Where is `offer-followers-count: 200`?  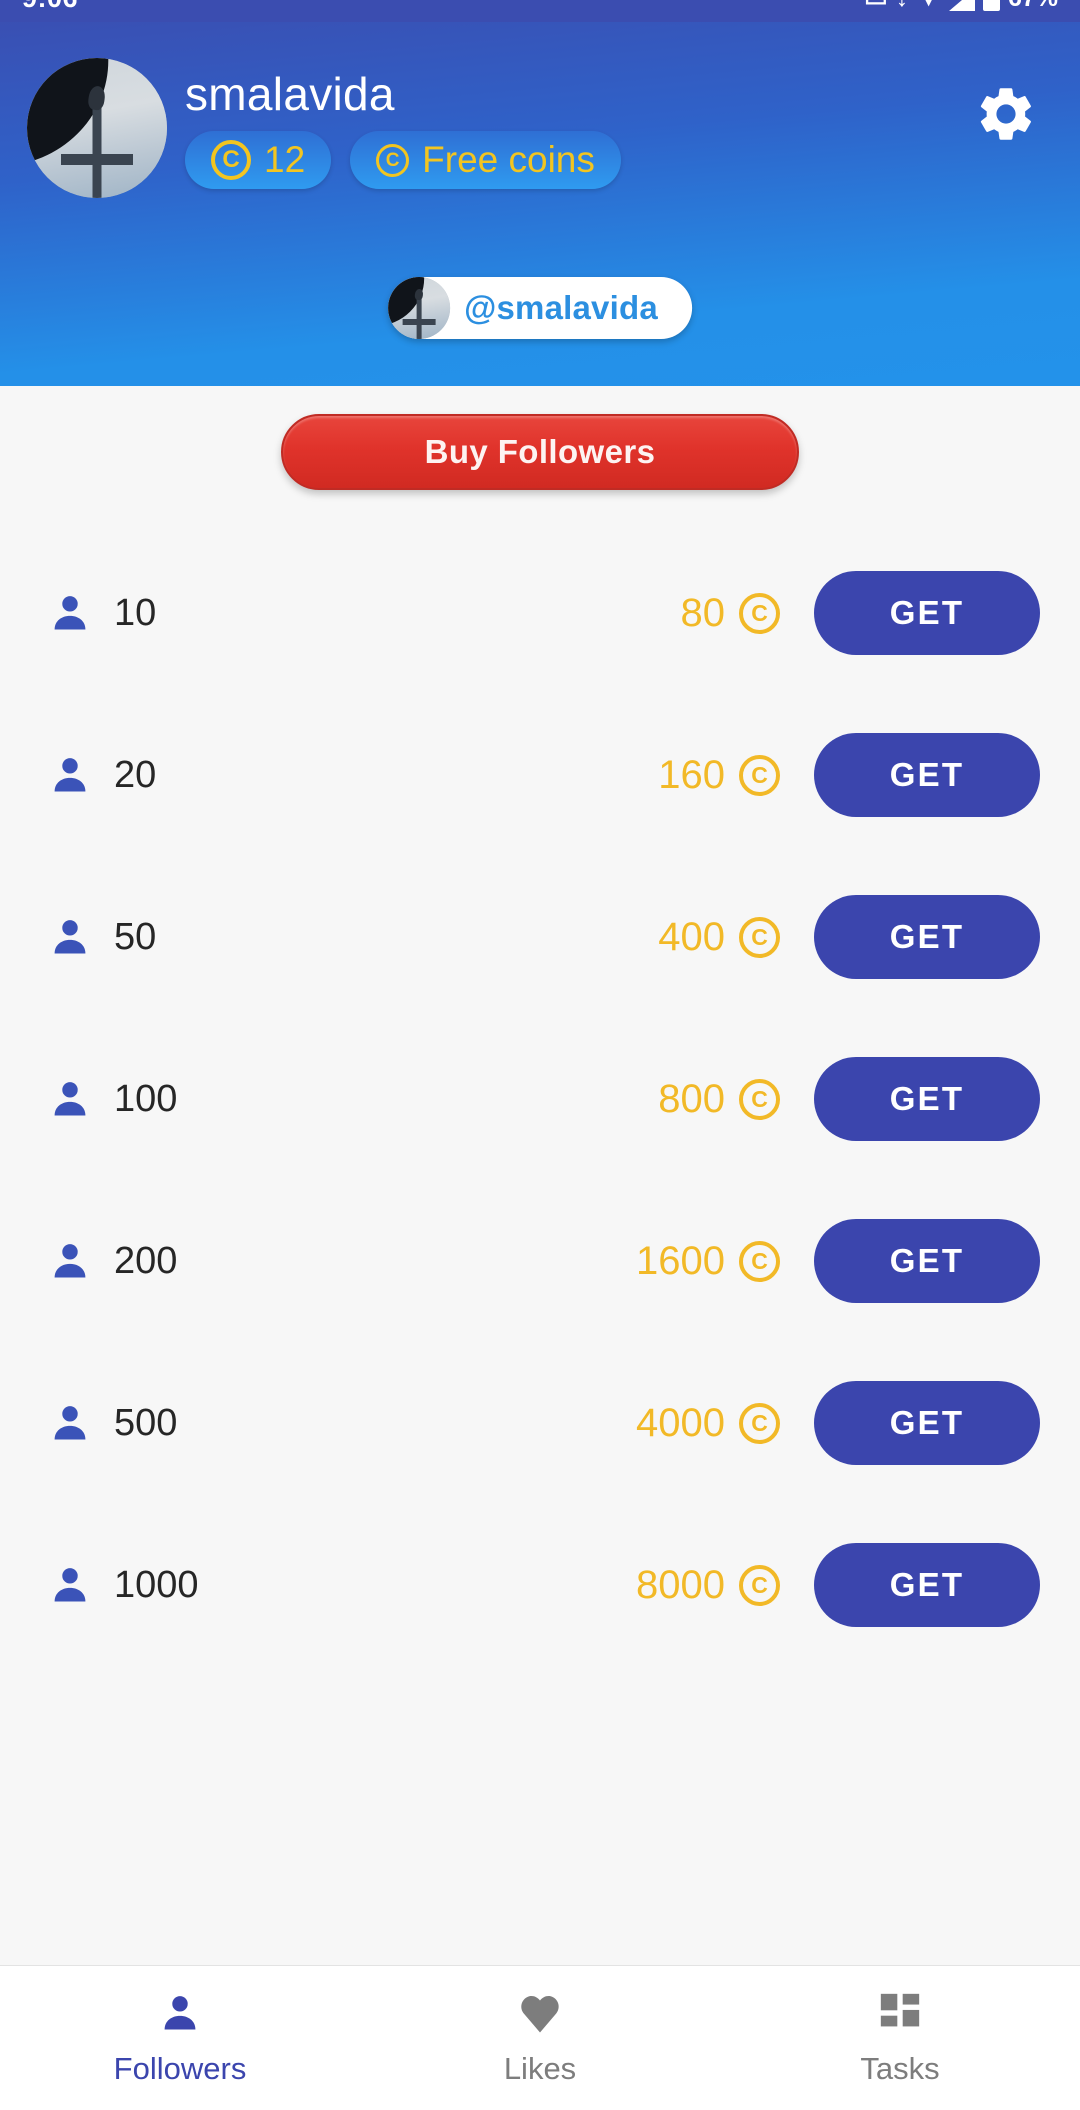
offer-followers-count: 200 is located at coordinates (146, 1260).